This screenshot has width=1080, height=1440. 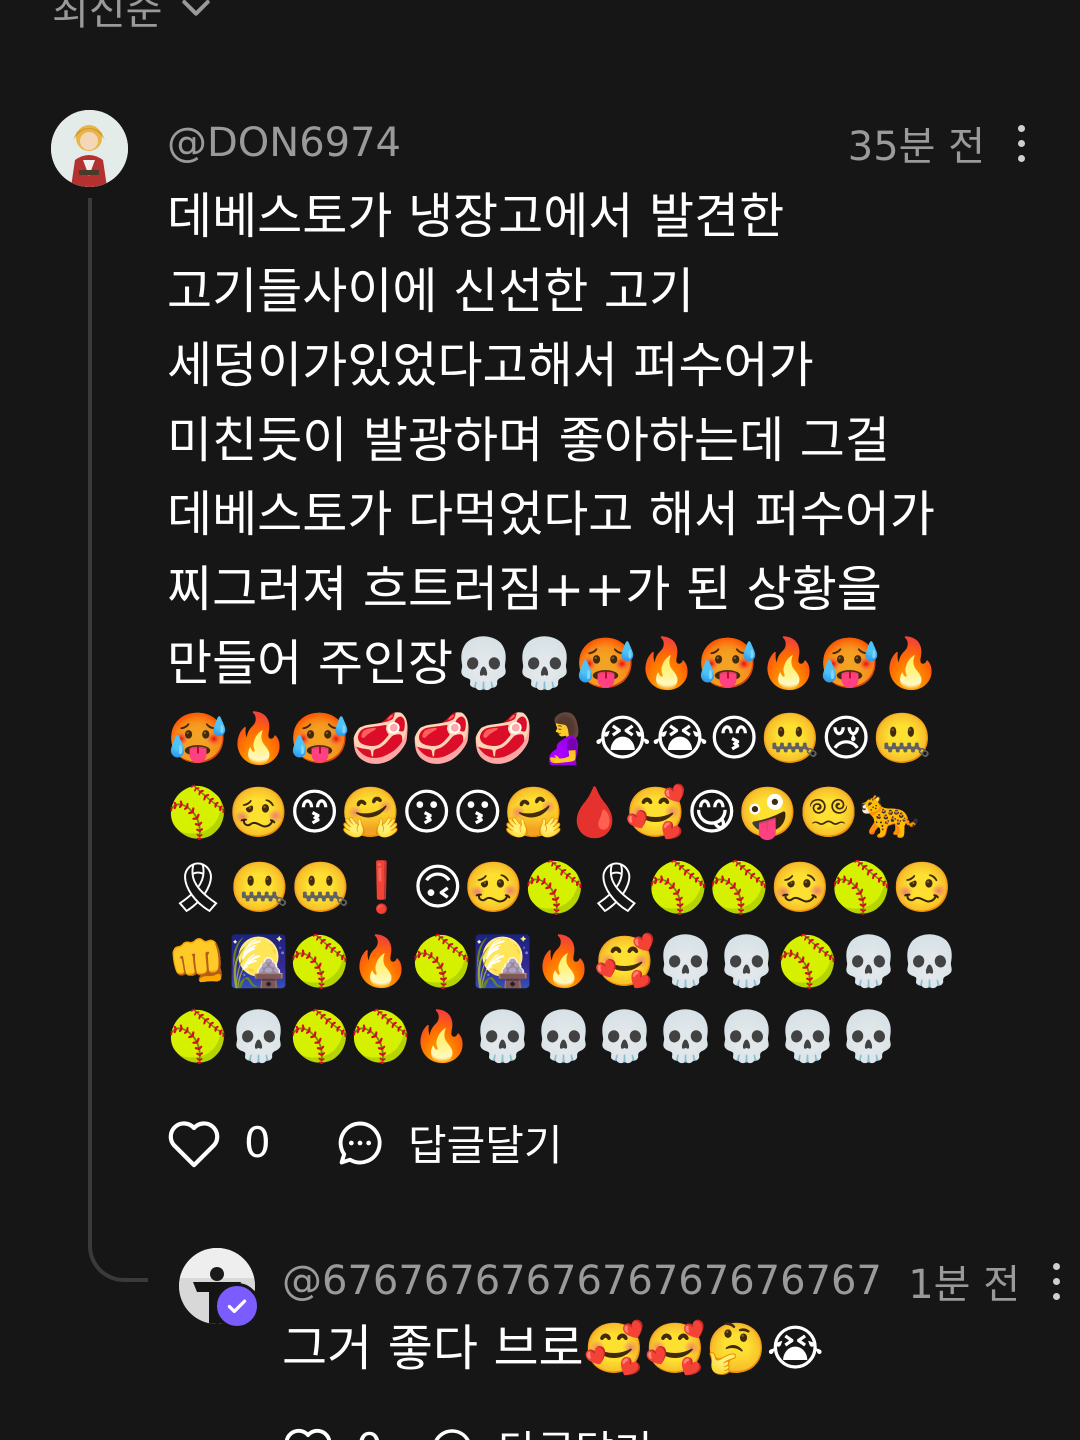 I want to click on like-count: 0, so click(x=257, y=1142).